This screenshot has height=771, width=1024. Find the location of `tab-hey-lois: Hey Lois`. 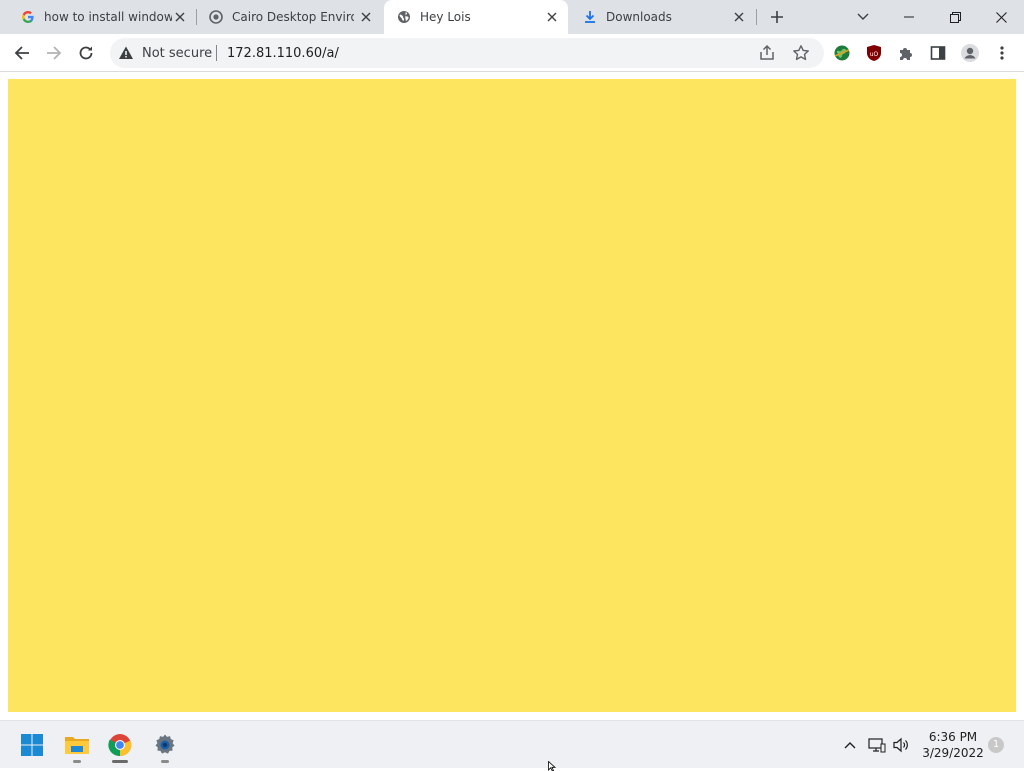

tab-hey-lois: Hey Lois is located at coordinates (476, 17).